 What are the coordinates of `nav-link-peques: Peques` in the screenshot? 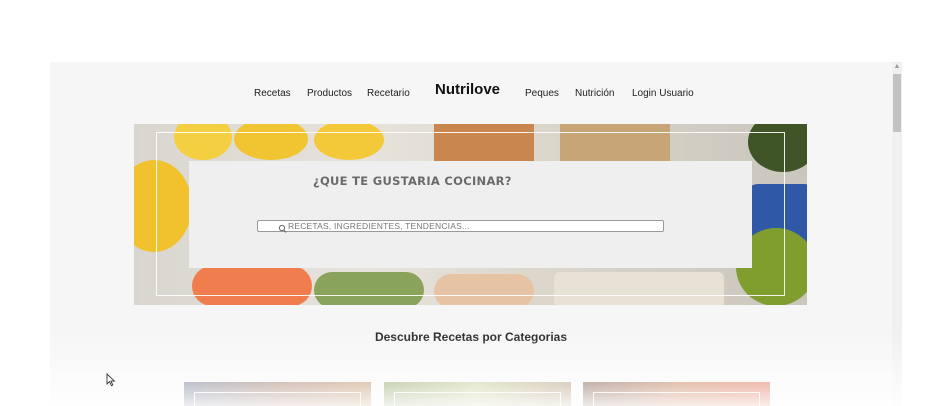 It's located at (542, 93).